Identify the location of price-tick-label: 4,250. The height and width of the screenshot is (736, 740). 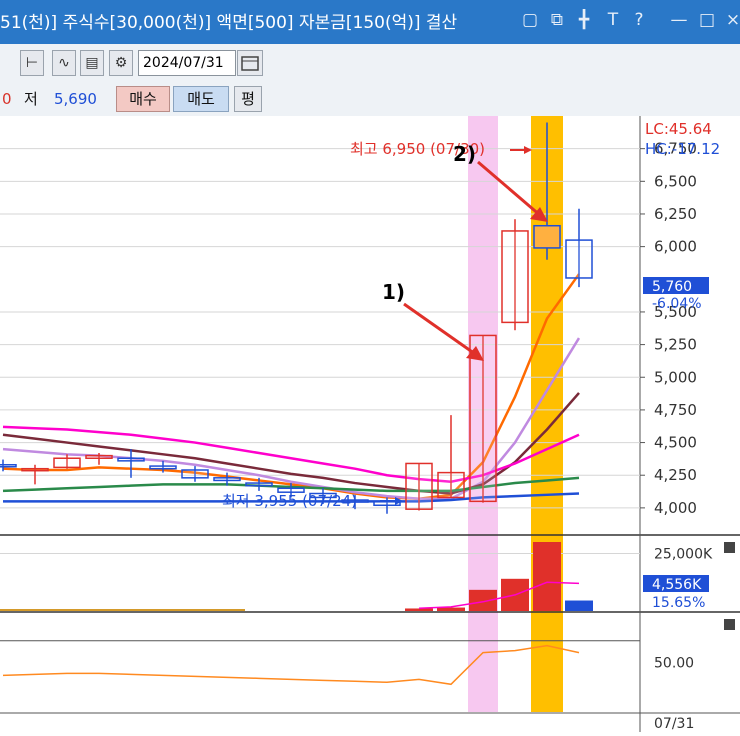
(675, 475).